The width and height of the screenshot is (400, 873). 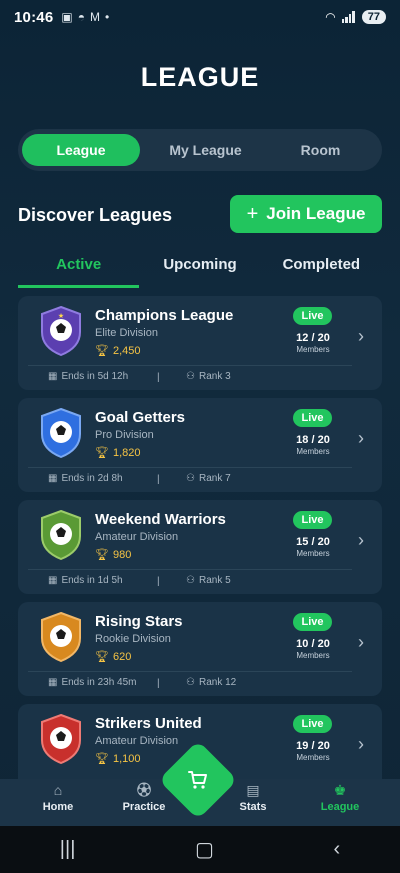 I want to click on plus-icon: +, so click(x=252, y=214).